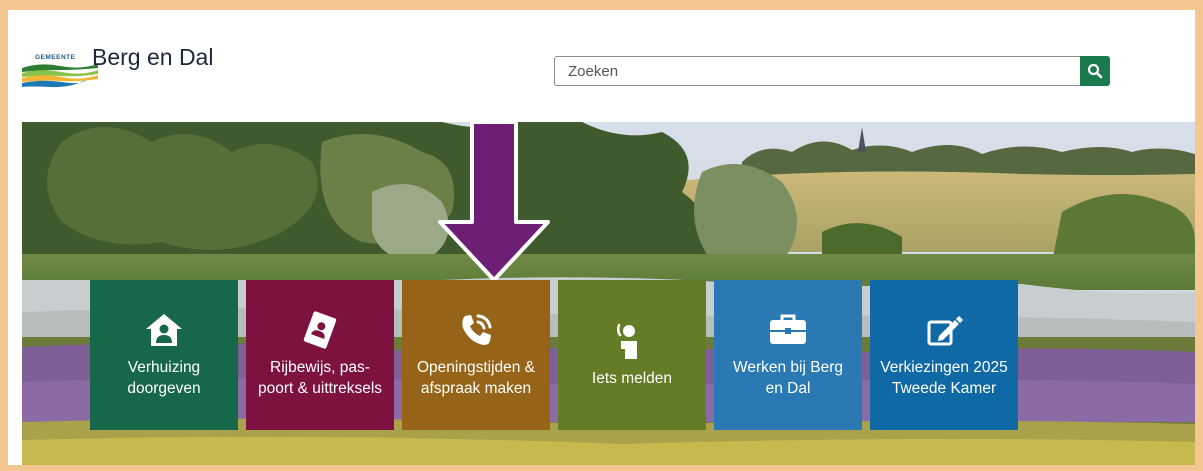  I want to click on tile-label: Verhuizing doorgeven, so click(164, 378).